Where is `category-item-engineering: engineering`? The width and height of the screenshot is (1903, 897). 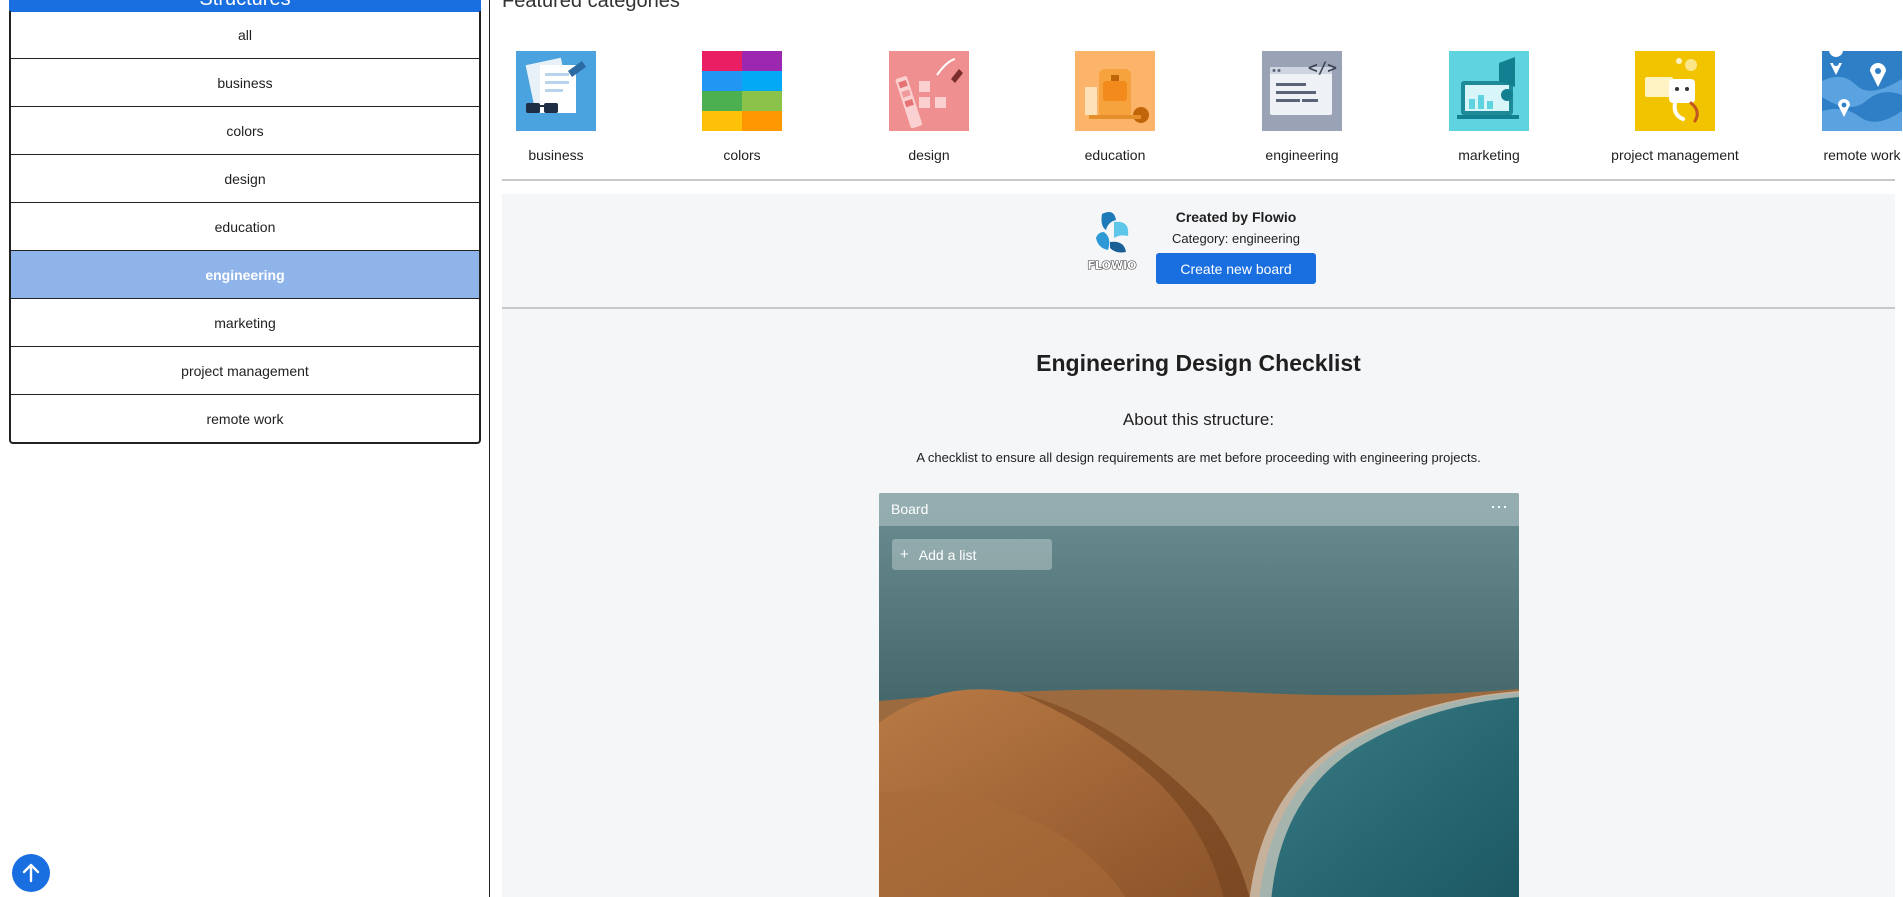 category-item-engineering: engineering is located at coordinates (245, 274).